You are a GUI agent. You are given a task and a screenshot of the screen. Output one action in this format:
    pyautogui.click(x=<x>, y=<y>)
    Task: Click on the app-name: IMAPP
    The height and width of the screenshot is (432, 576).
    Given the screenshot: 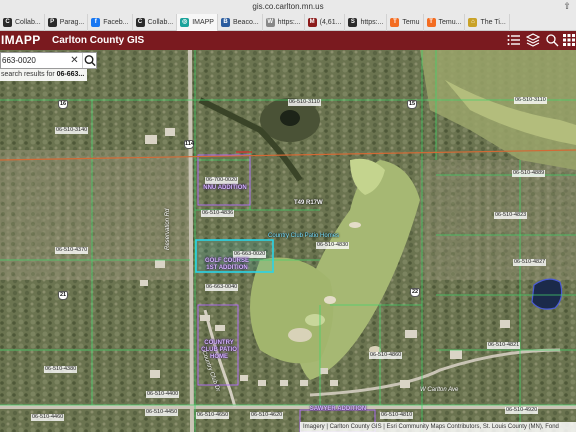 What is the action you would take?
    pyautogui.click(x=21, y=40)
    